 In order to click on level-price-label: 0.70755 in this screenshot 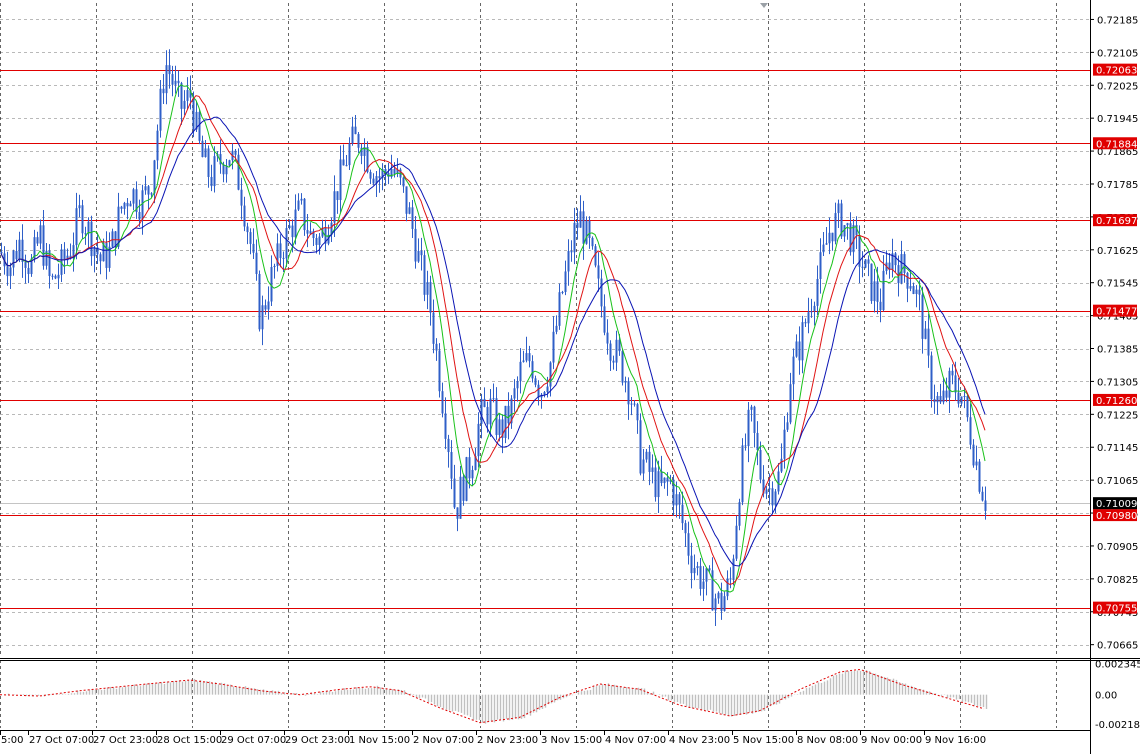, I will do `click(1116, 609)`.